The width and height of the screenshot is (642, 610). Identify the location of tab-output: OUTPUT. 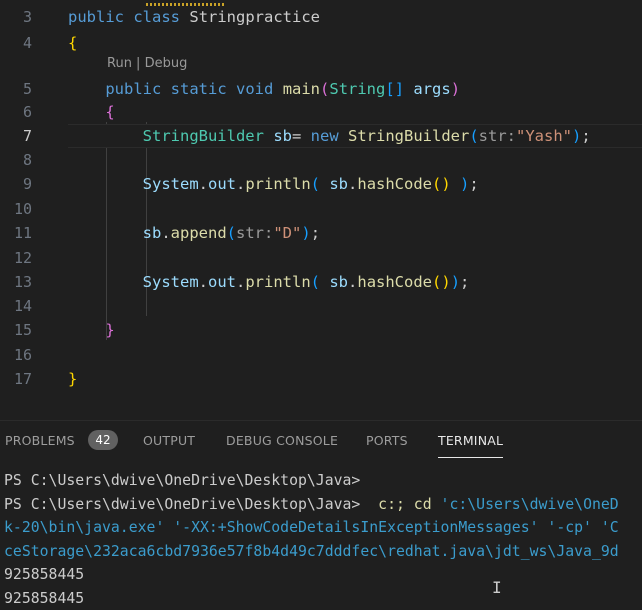
(169, 440).